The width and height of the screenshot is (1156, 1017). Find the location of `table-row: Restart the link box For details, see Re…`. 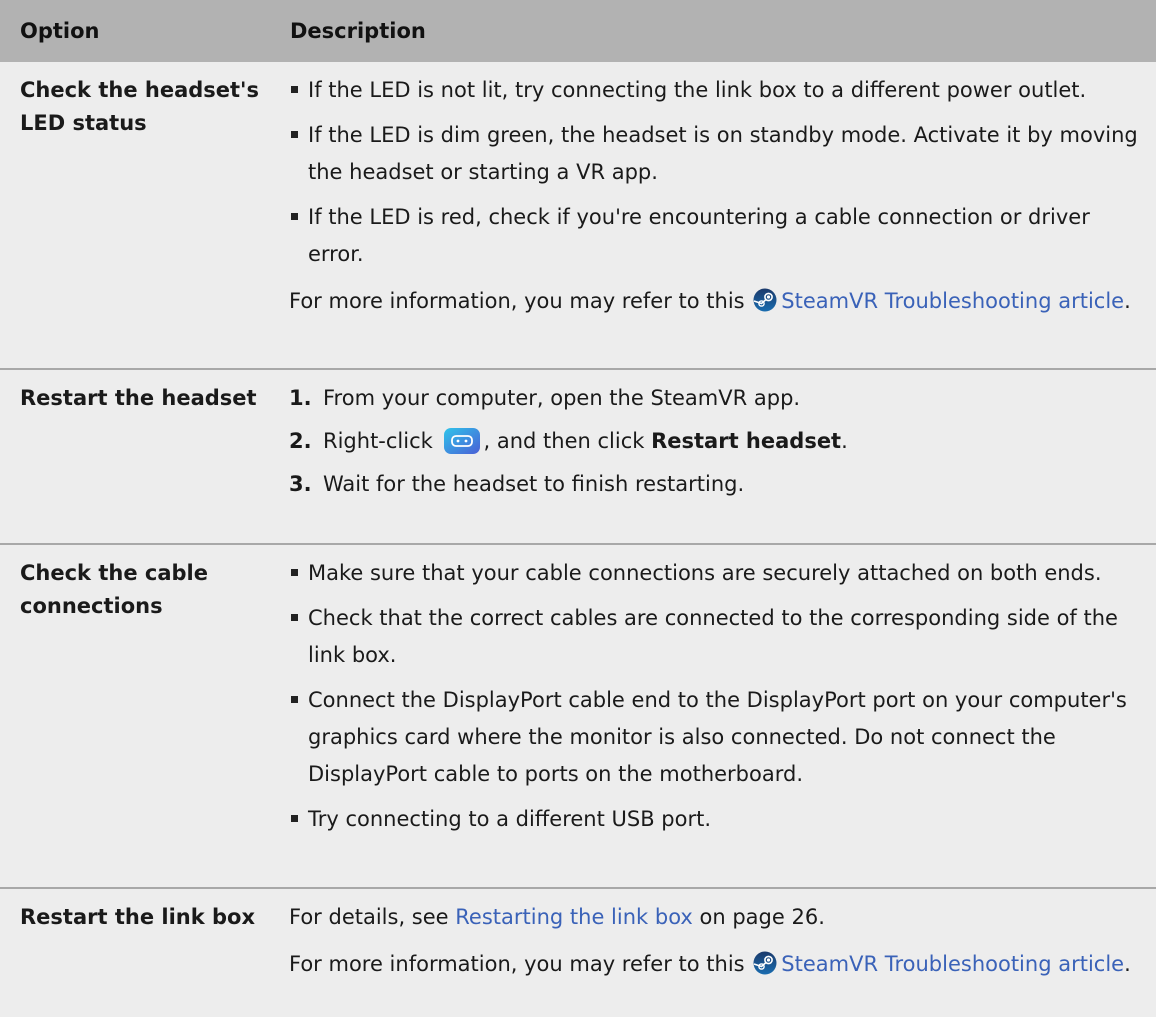

table-row: Restart the link box For details, see Re… is located at coordinates (578, 952).